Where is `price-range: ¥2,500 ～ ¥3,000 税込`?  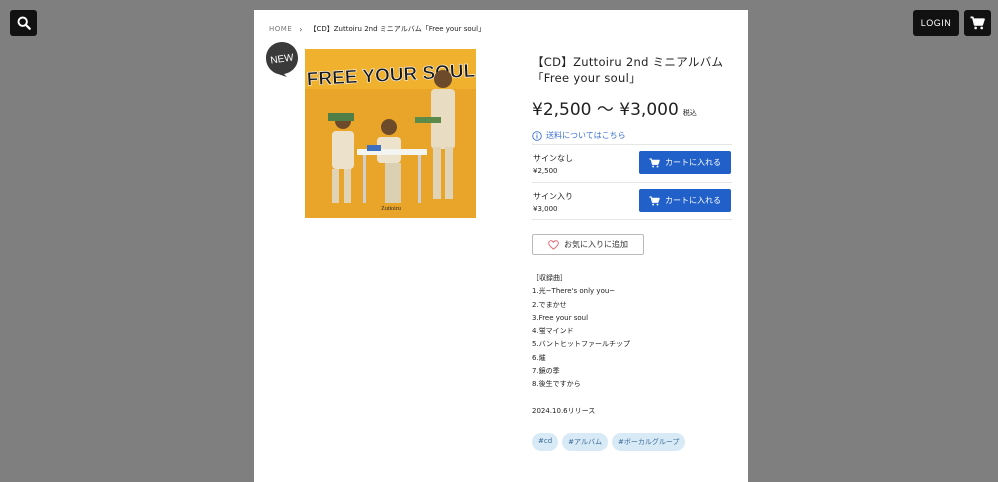
price-range: ¥2,500 ～ ¥3,000 税込 is located at coordinates (632, 107).